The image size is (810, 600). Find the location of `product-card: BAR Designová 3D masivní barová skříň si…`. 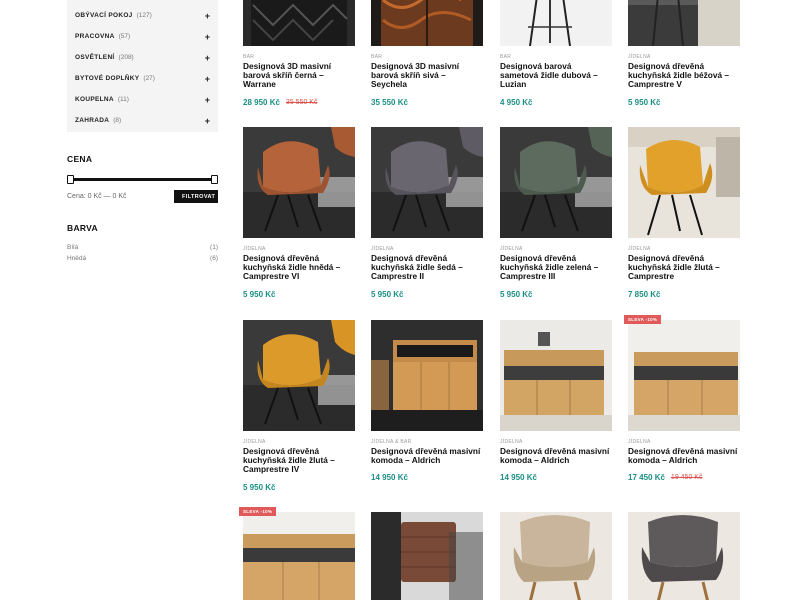

product-card: BAR Designová 3D masivní barová skříň si… is located at coordinates (427, 53).